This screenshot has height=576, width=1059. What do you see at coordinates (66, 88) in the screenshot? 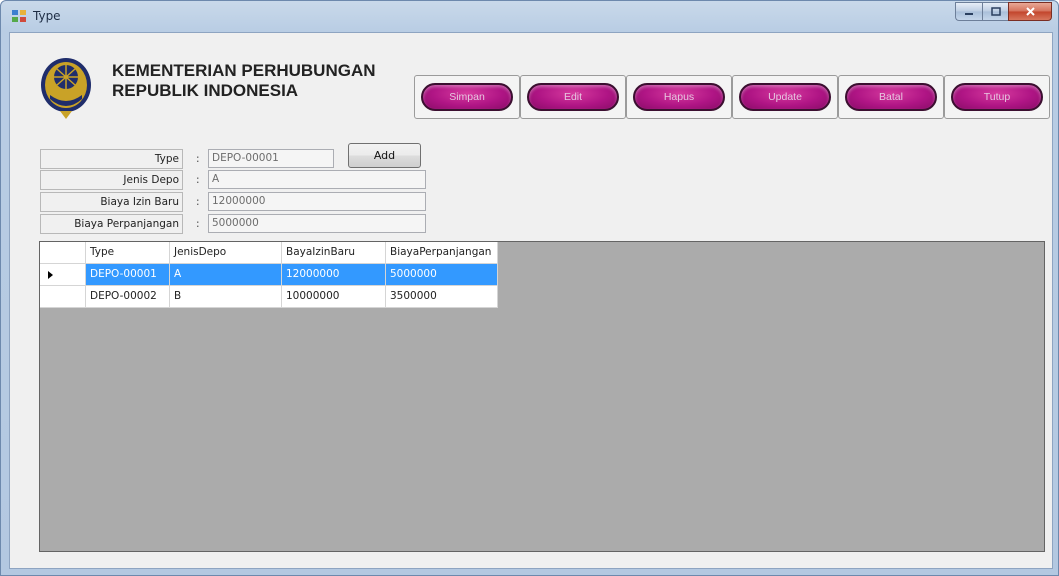
I see `ministry-emblem-icon` at bounding box center [66, 88].